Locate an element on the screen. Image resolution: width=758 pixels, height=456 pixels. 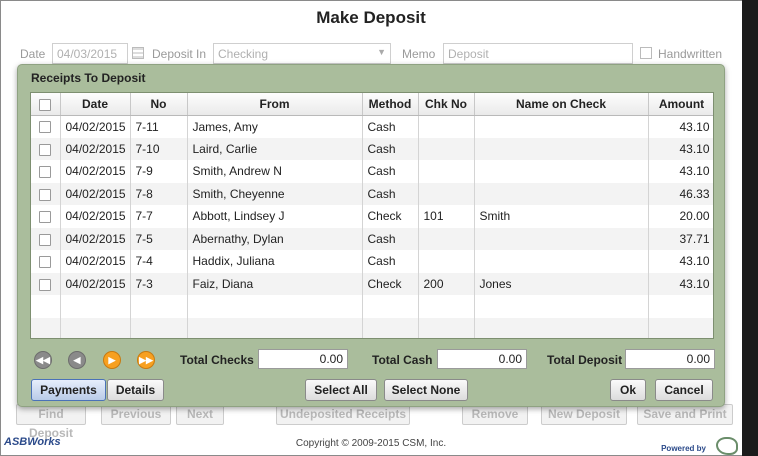
undeposited-receipts-button: Undeposited Receipts is located at coordinates (343, 414).